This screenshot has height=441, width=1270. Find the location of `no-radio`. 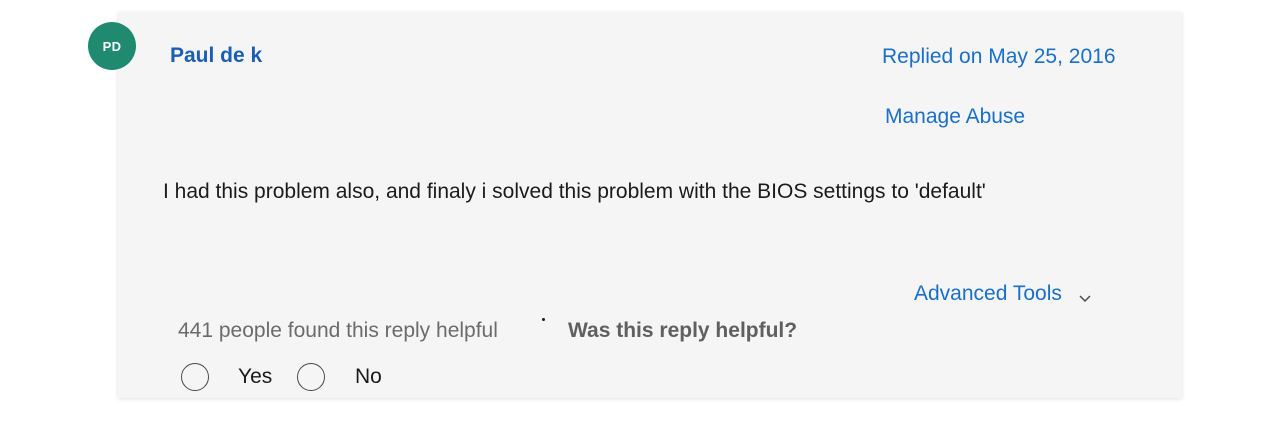

no-radio is located at coordinates (311, 377).